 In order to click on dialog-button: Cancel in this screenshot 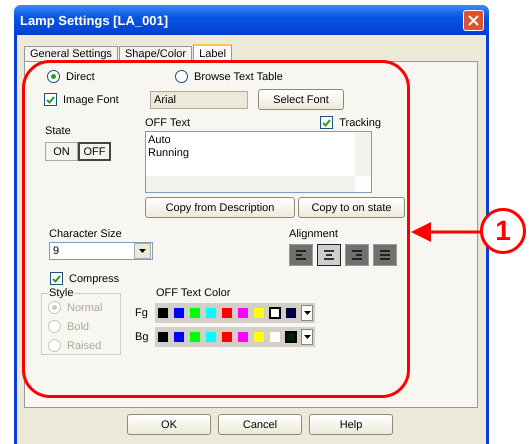, I will do `click(260, 424)`.